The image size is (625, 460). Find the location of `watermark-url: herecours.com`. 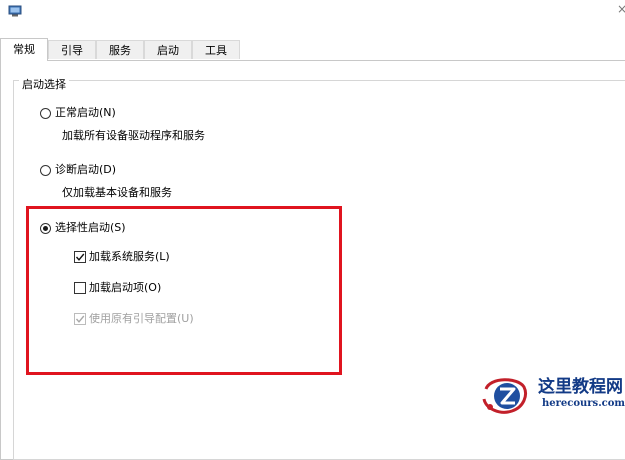

watermark-url: herecours.com is located at coordinates (583, 403).